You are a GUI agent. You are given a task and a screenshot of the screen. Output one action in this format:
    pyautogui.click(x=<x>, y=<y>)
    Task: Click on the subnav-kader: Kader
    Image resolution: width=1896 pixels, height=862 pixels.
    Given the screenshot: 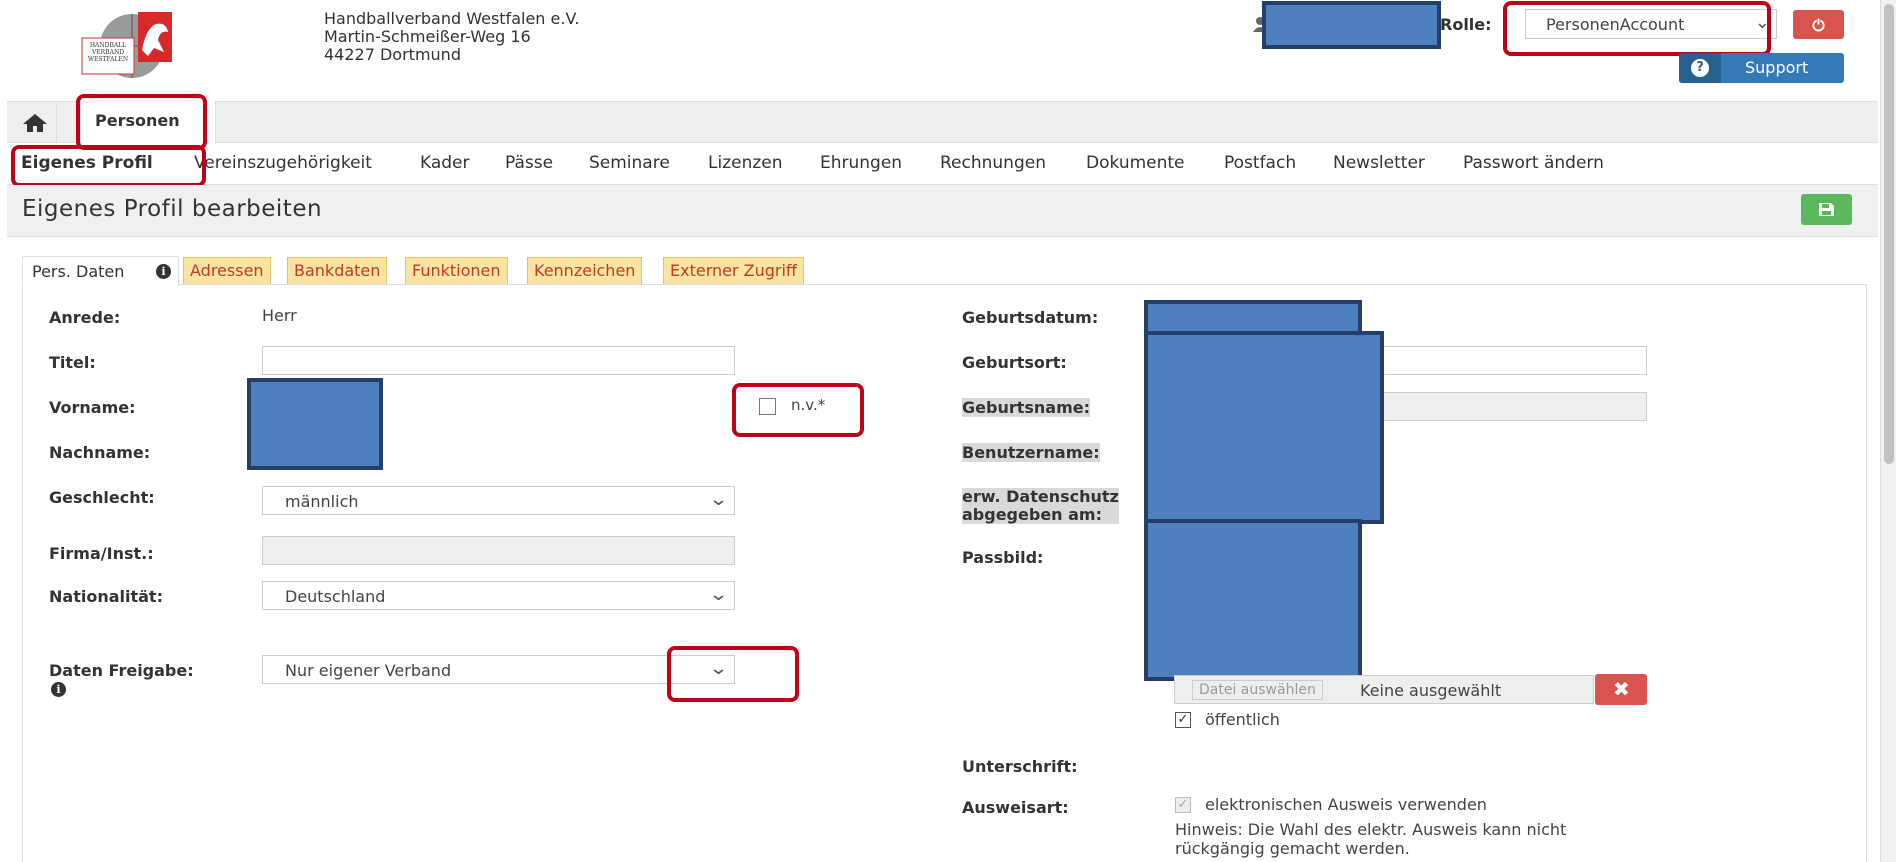 What is the action you would take?
    pyautogui.click(x=445, y=163)
    